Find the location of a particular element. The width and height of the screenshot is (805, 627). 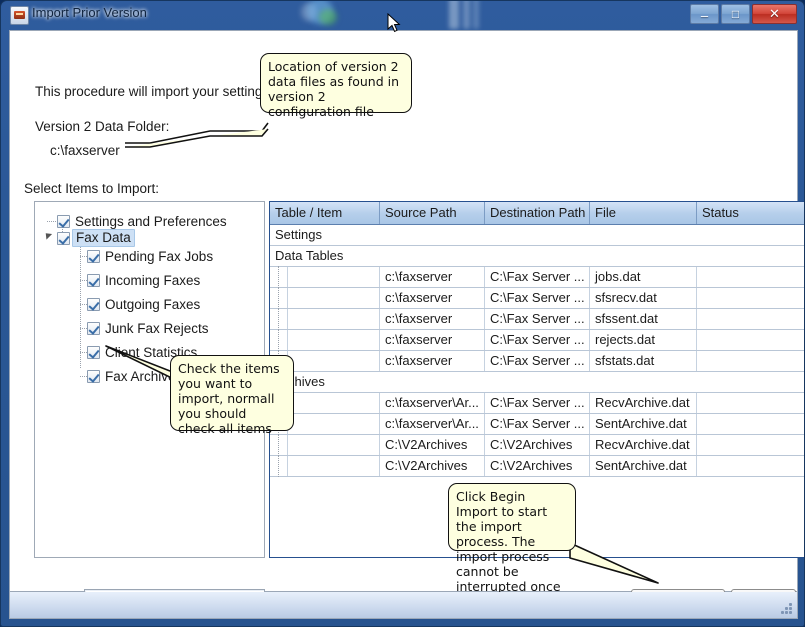

grid-cell-file: rejects.dat is located at coordinates (643, 340).